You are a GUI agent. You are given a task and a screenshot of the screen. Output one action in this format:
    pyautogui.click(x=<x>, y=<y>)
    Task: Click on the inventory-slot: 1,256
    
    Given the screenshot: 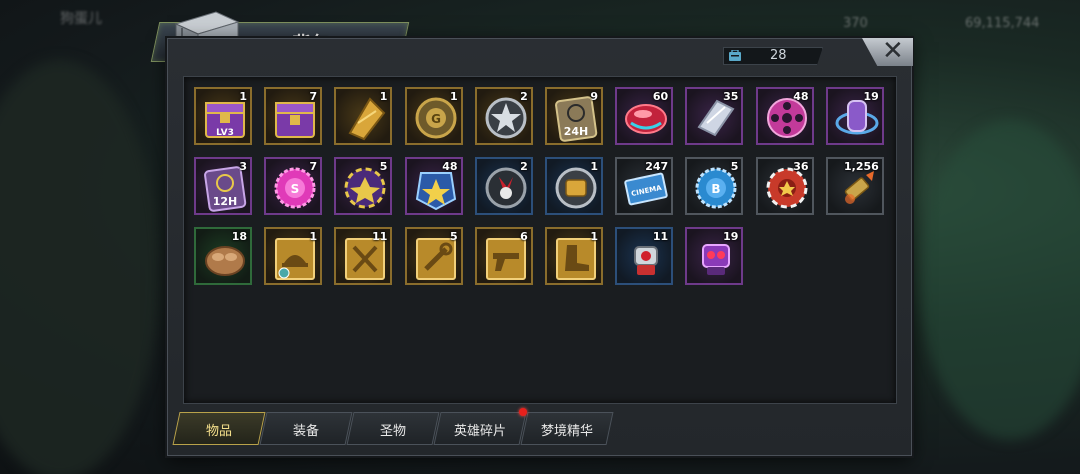 What is the action you would take?
    pyautogui.click(x=854, y=186)
    